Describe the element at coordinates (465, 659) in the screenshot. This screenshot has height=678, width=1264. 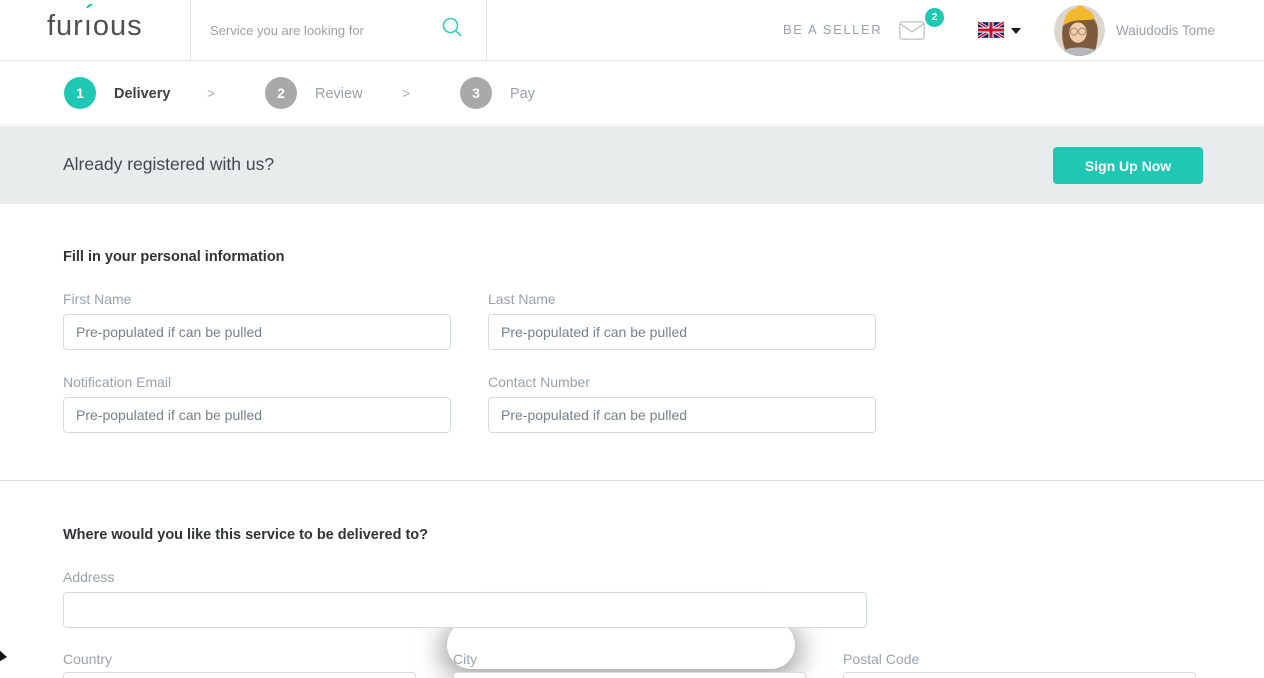
I see `city-label: City` at that location.